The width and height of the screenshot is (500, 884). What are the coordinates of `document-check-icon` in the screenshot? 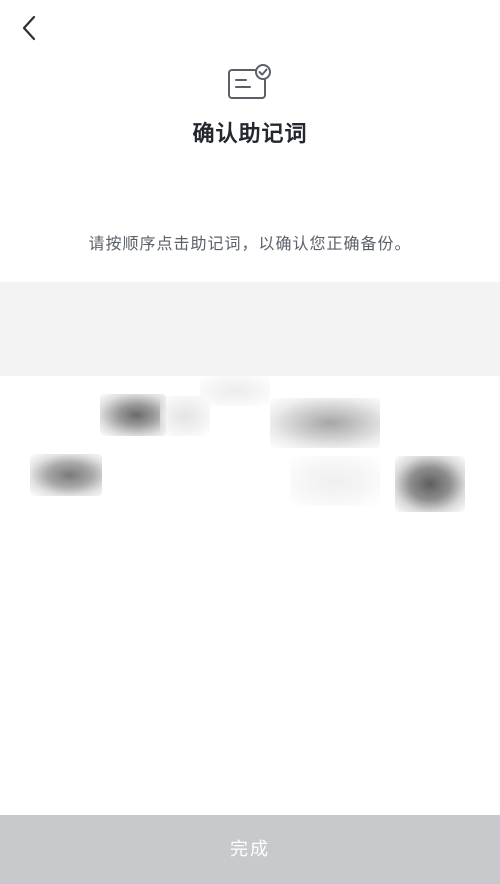 It's located at (250, 83).